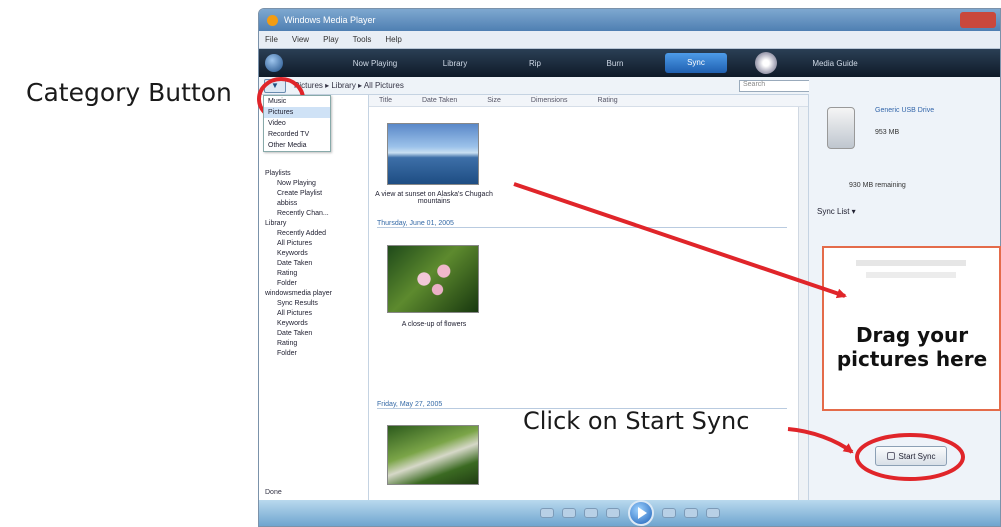  I want to click on tab-library: Library, so click(455, 63).